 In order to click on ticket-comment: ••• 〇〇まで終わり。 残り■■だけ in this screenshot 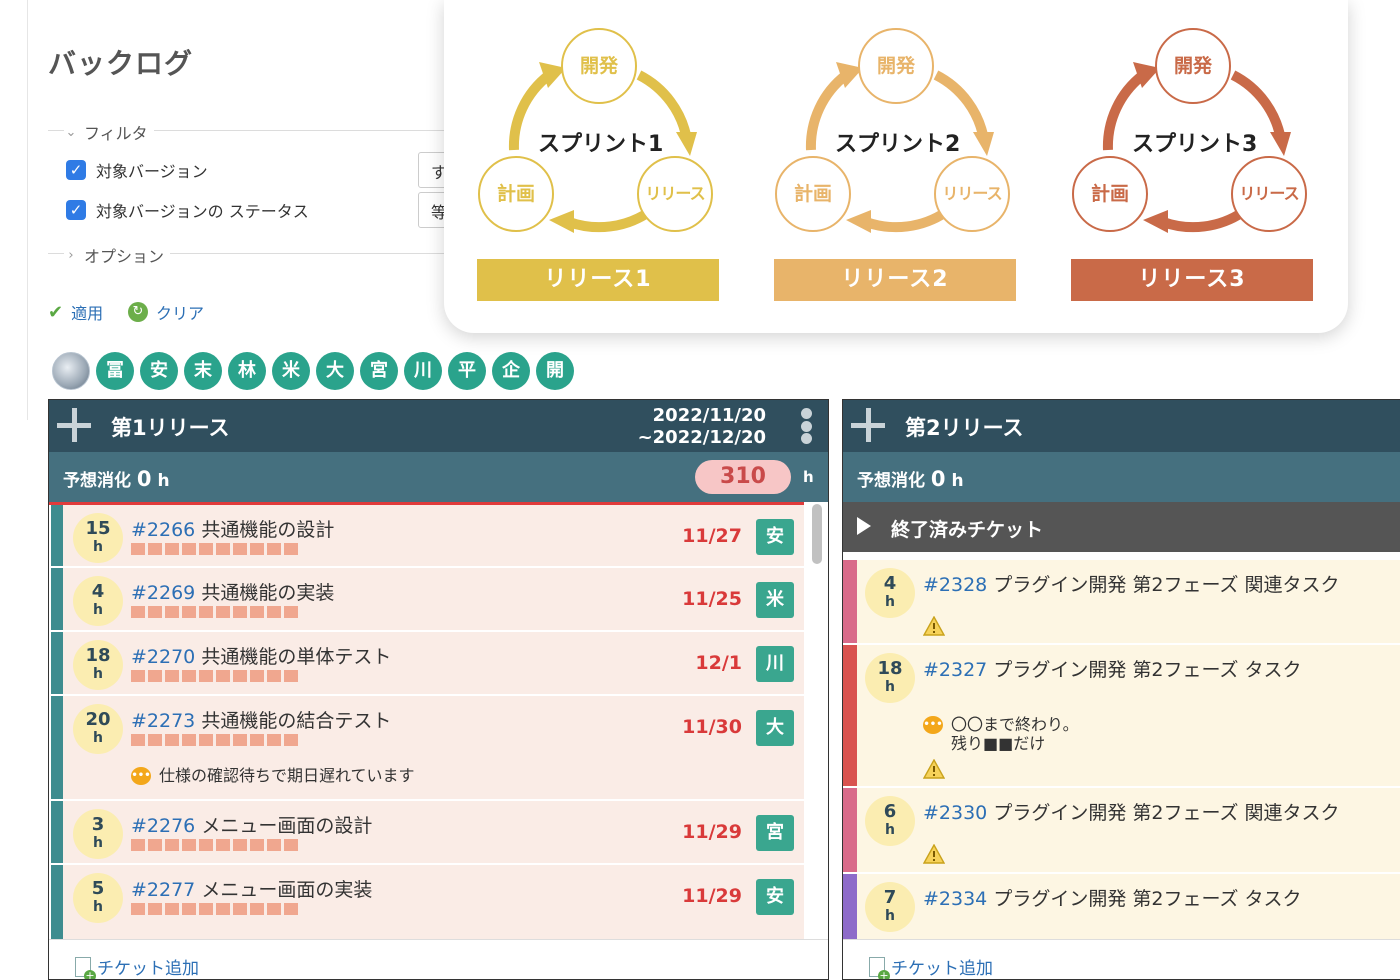, I will do `click(1001, 734)`.